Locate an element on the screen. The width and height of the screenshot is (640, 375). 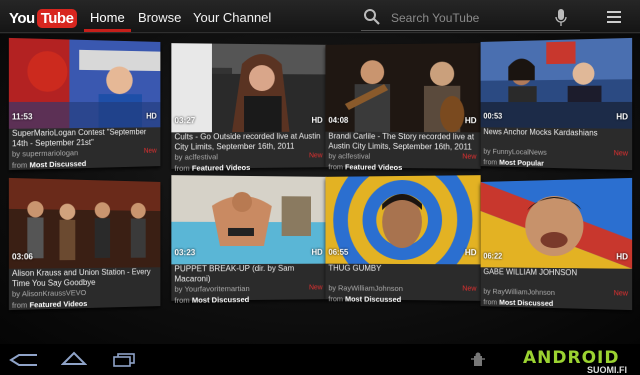
logo-you: You is located at coordinates (22, 18).